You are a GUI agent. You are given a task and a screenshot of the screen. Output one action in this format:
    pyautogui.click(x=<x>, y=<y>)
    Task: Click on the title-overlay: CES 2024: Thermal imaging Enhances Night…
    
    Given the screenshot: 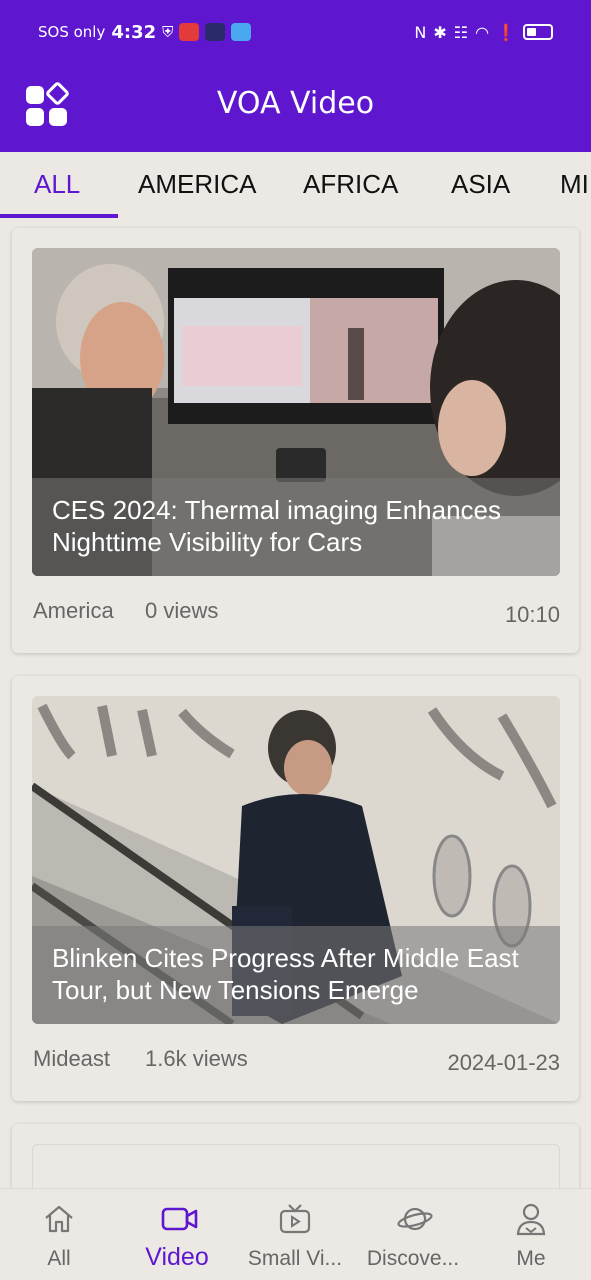 What is the action you would take?
    pyautogui.click(x=296, y=527)
    